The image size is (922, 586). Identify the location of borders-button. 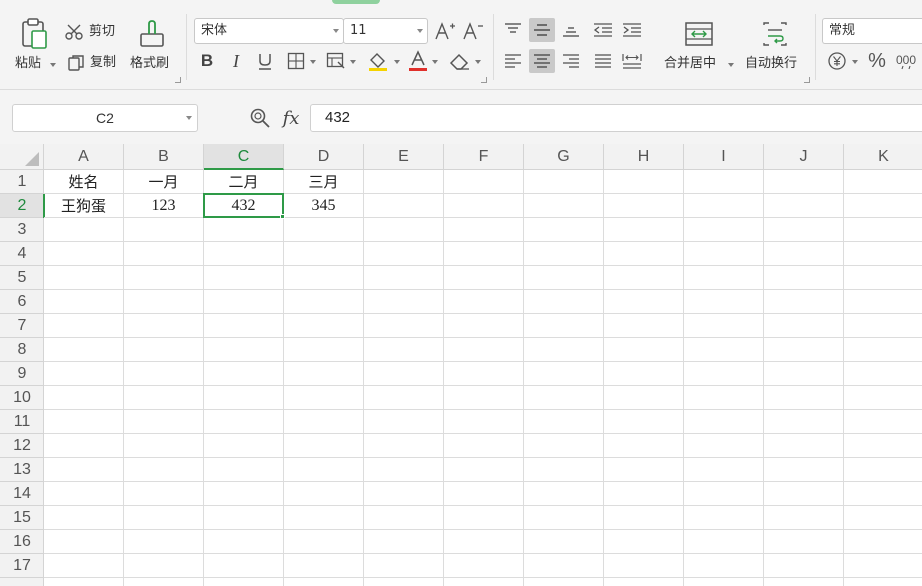
(296, 61).